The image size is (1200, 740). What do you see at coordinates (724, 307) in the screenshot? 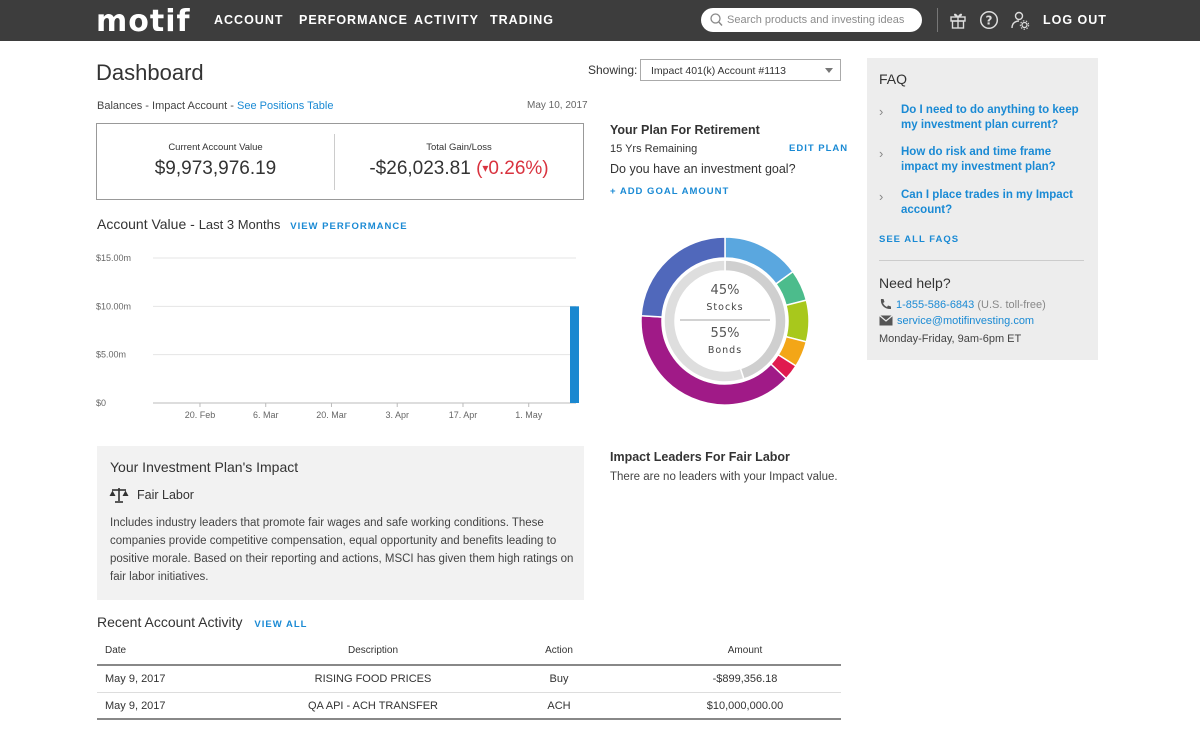
I see `stocks-label: Stocks` at bounding box center [724, 307].